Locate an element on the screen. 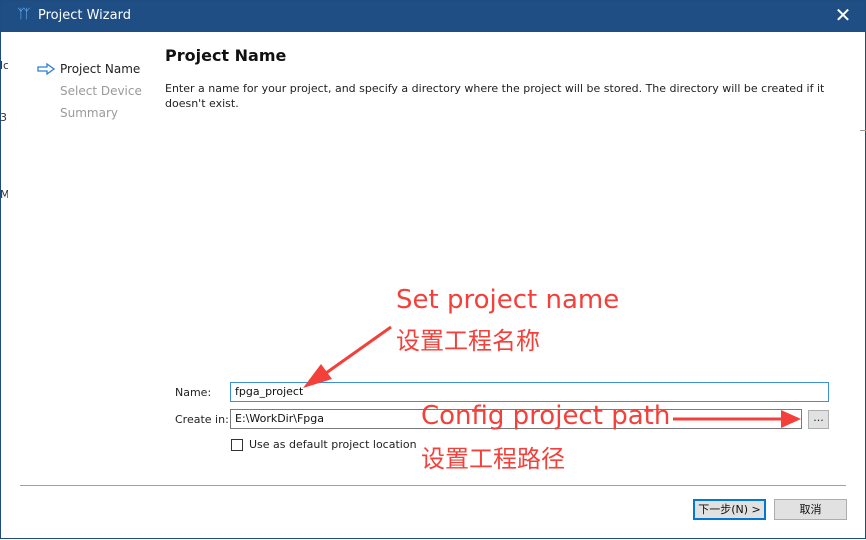 This screenshot has height=540, width=866. page-title: Project Name is located at coordinates (226, 55).